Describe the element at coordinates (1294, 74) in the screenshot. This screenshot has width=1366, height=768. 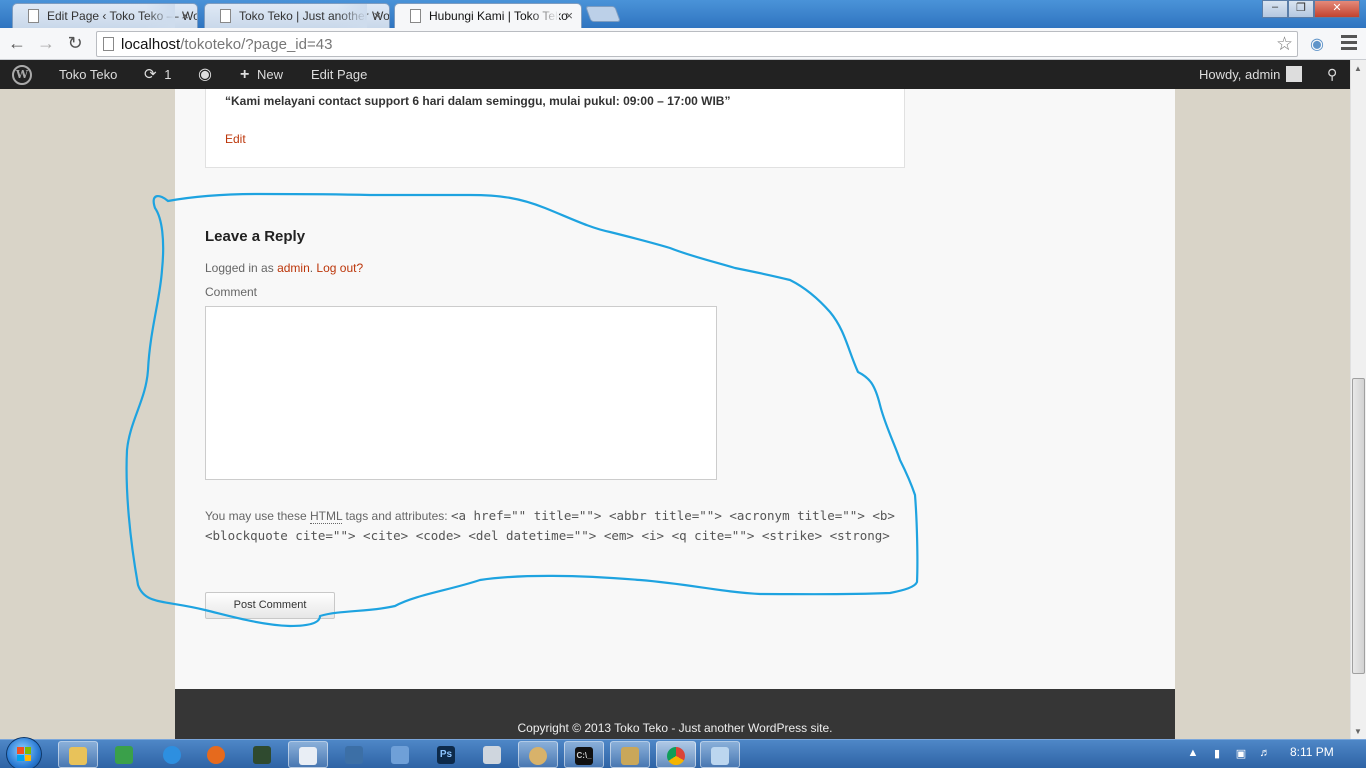
I see `avatar` at that location.